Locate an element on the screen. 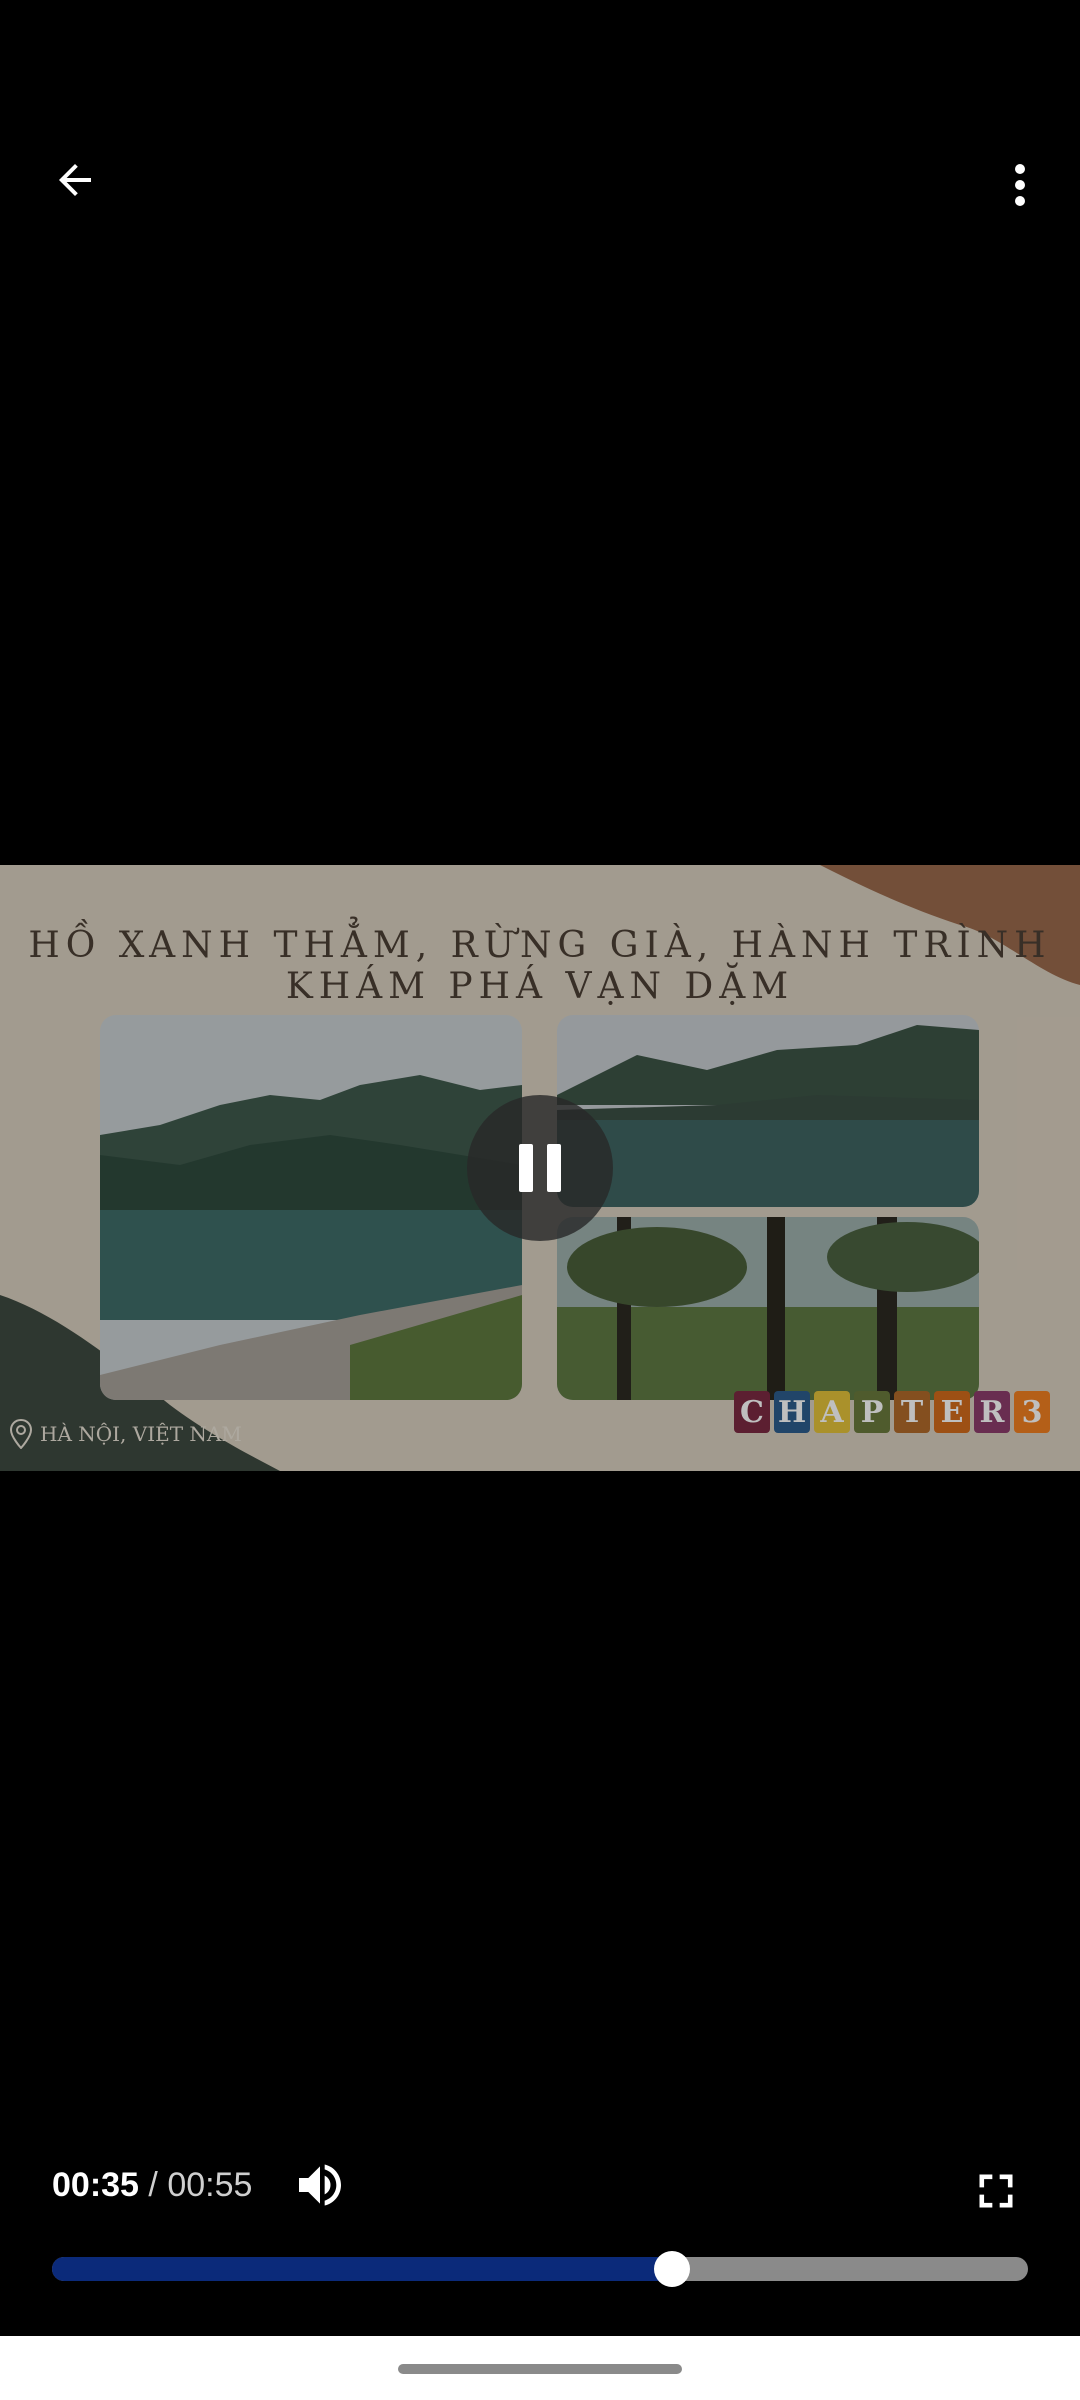 Image resolution: width=1080 pixels, height=2400 pixels. more-options-button is located at coordinates (1020, 185).